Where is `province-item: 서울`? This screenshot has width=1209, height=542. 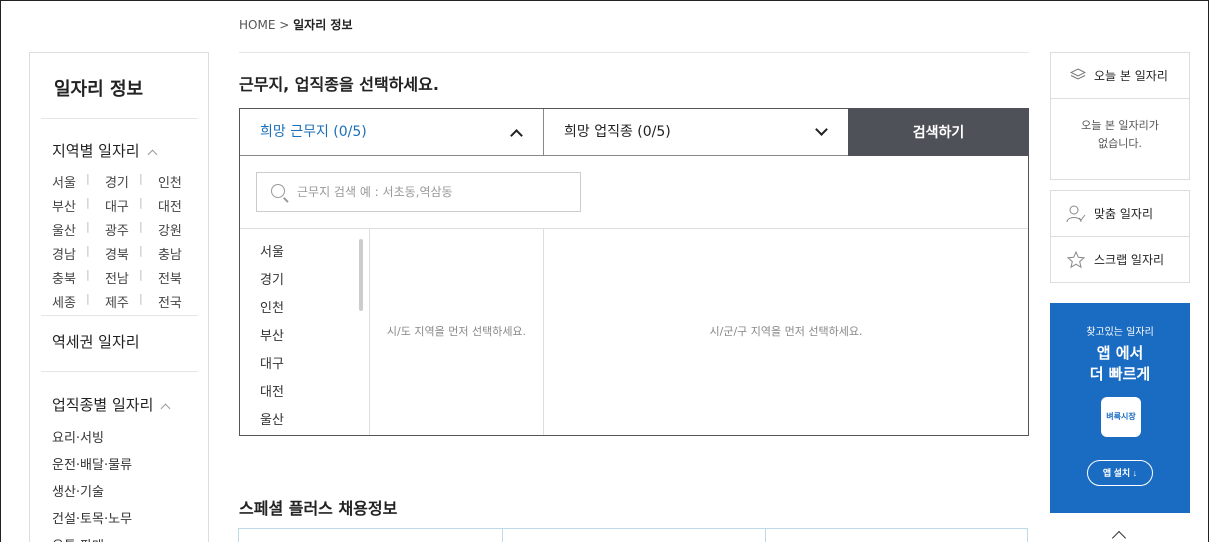
province-item: 서울 is located at coordinates (304, 253).